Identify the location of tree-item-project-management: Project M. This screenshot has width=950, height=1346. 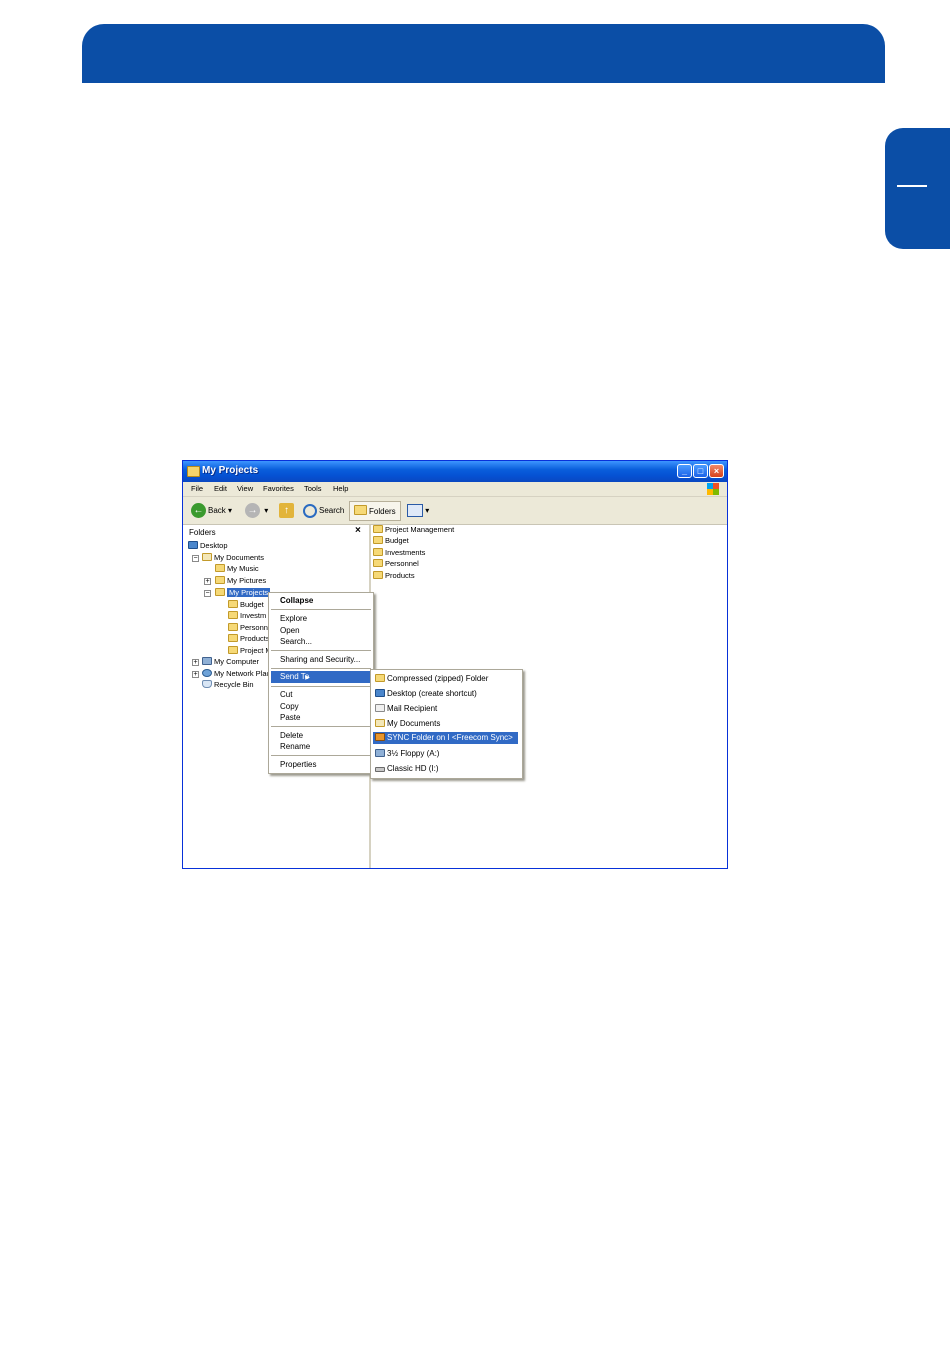
(250, 651).